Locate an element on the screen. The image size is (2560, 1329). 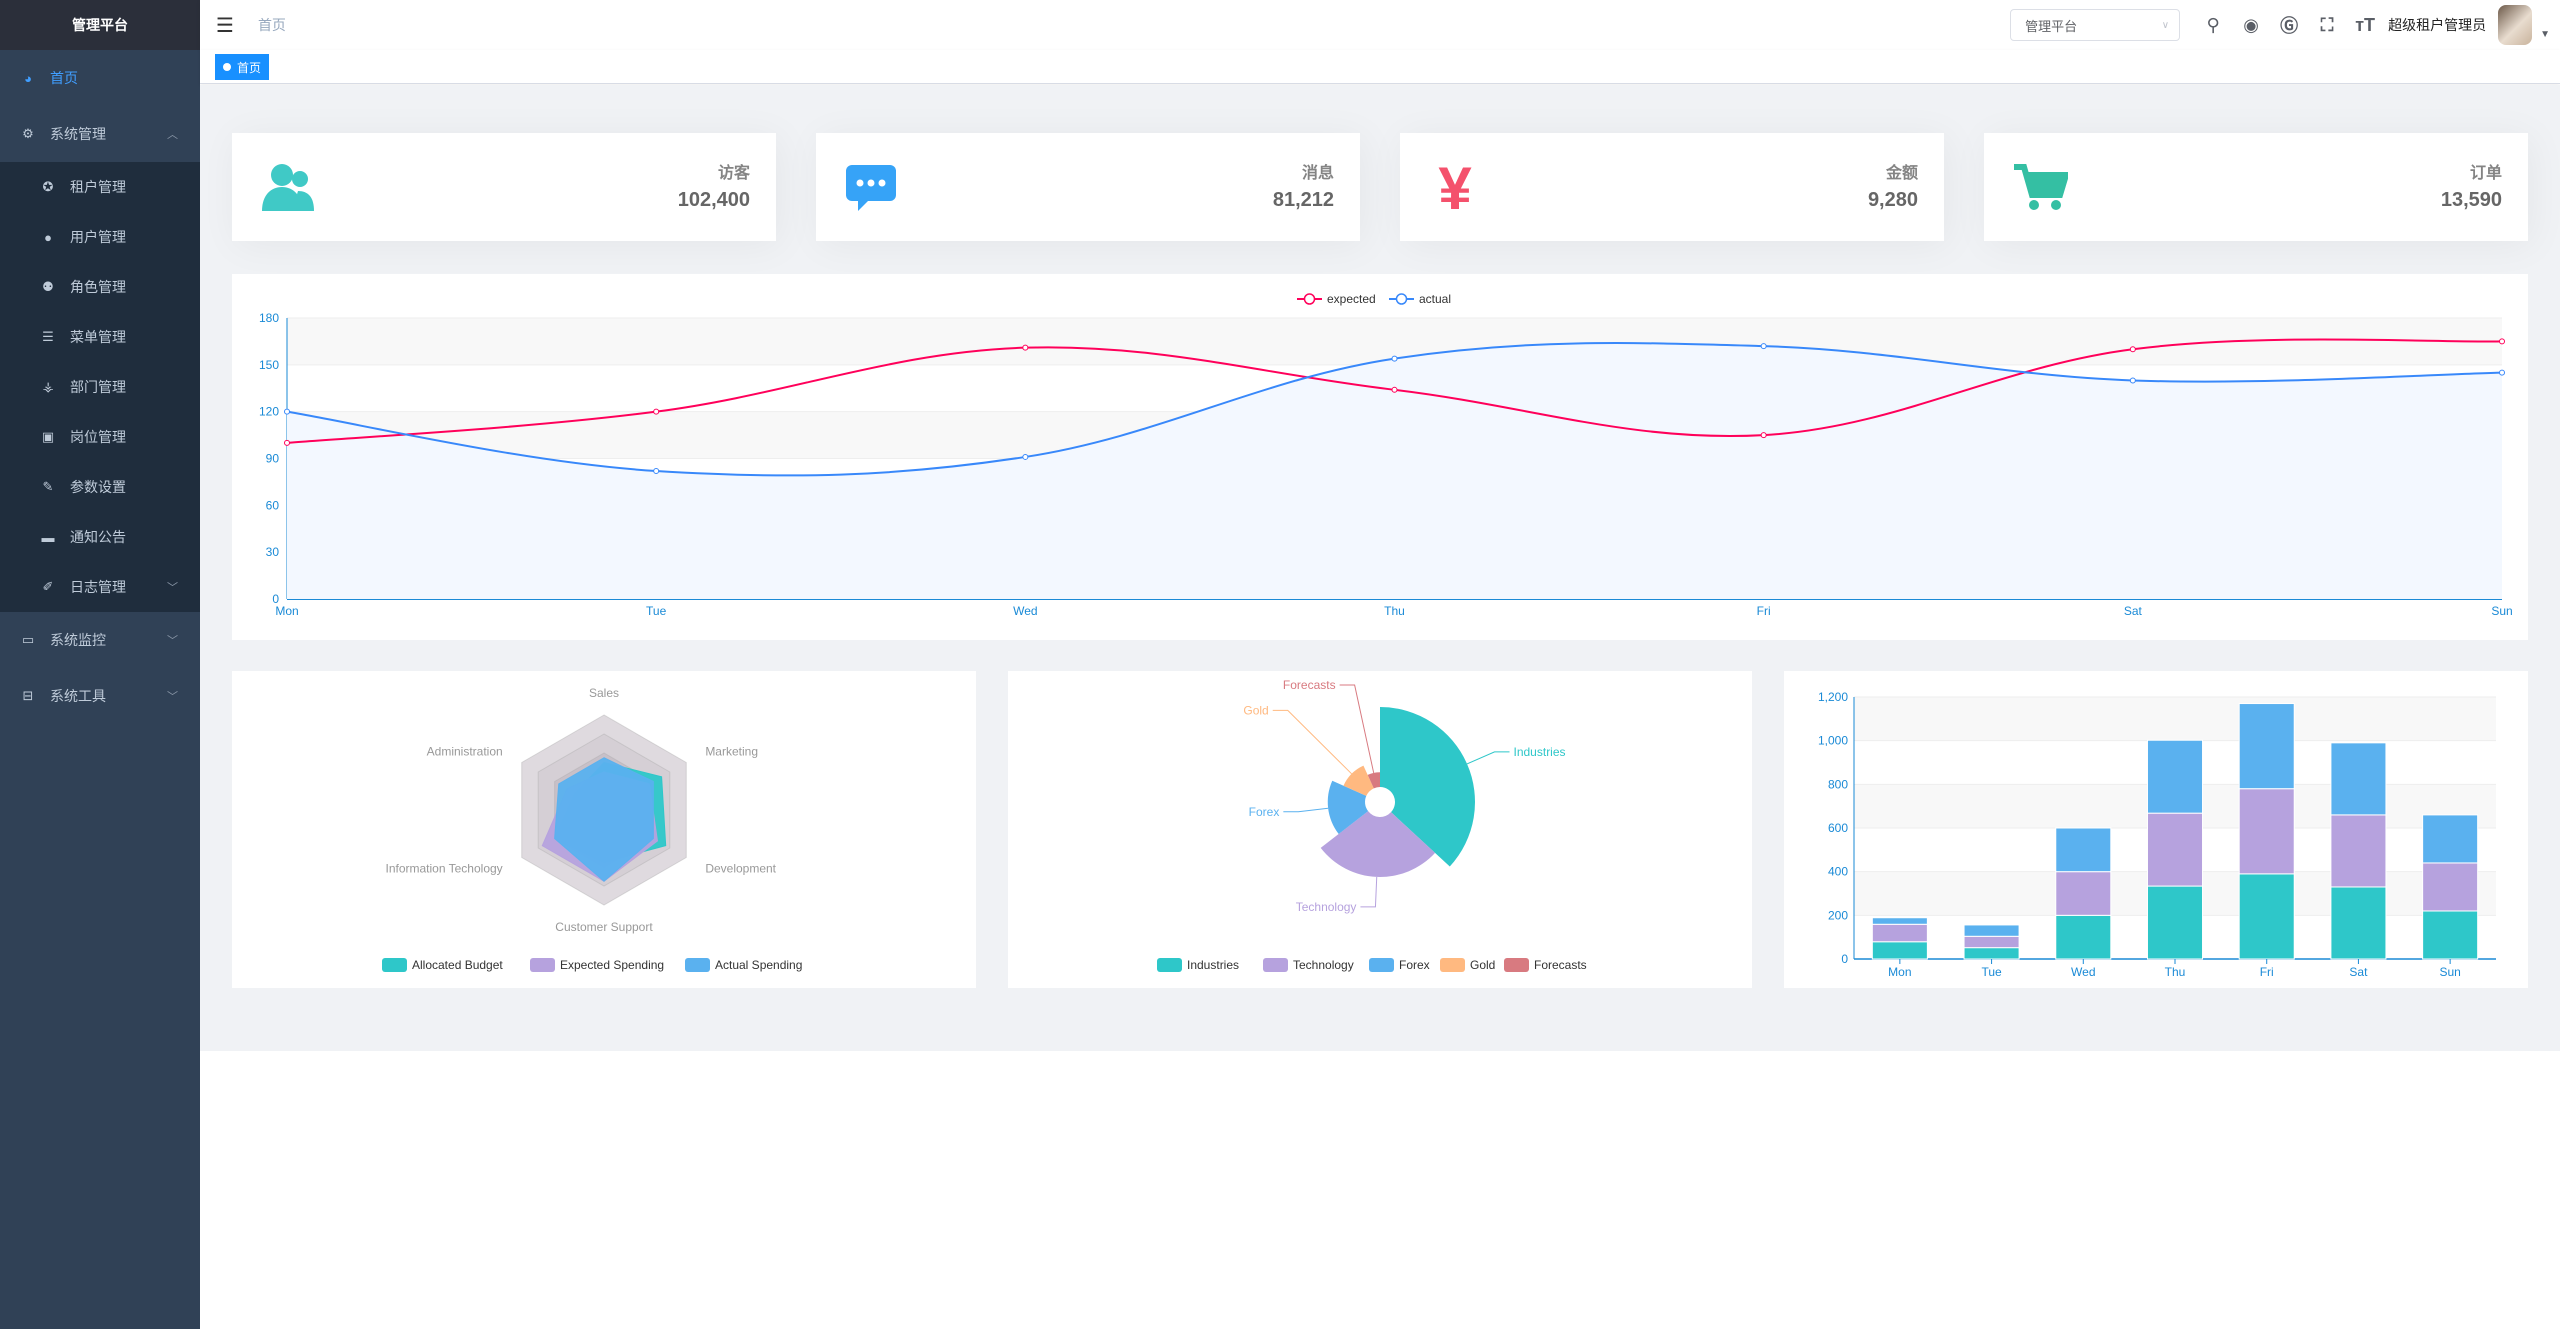
sidebar-item-system: ⚙ 系统管理 ︿ is located at coordinates (100, 134).